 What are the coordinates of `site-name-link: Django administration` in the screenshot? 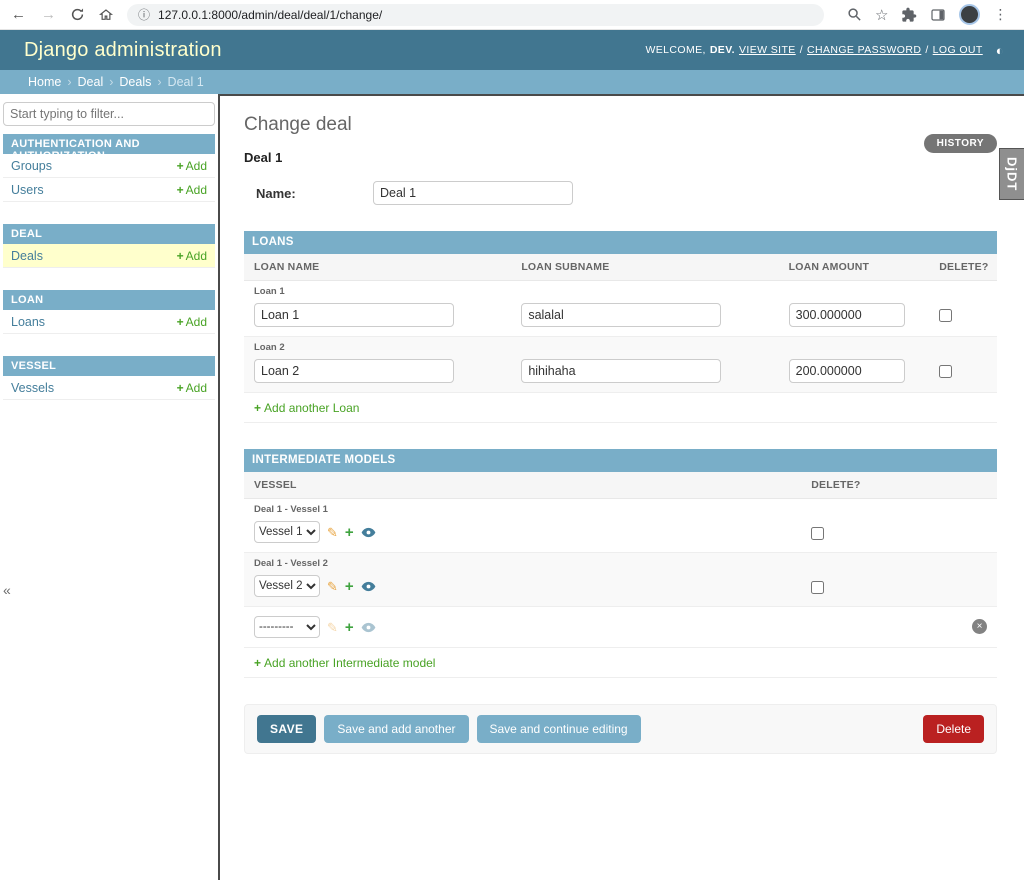 It's located at (123, 50).